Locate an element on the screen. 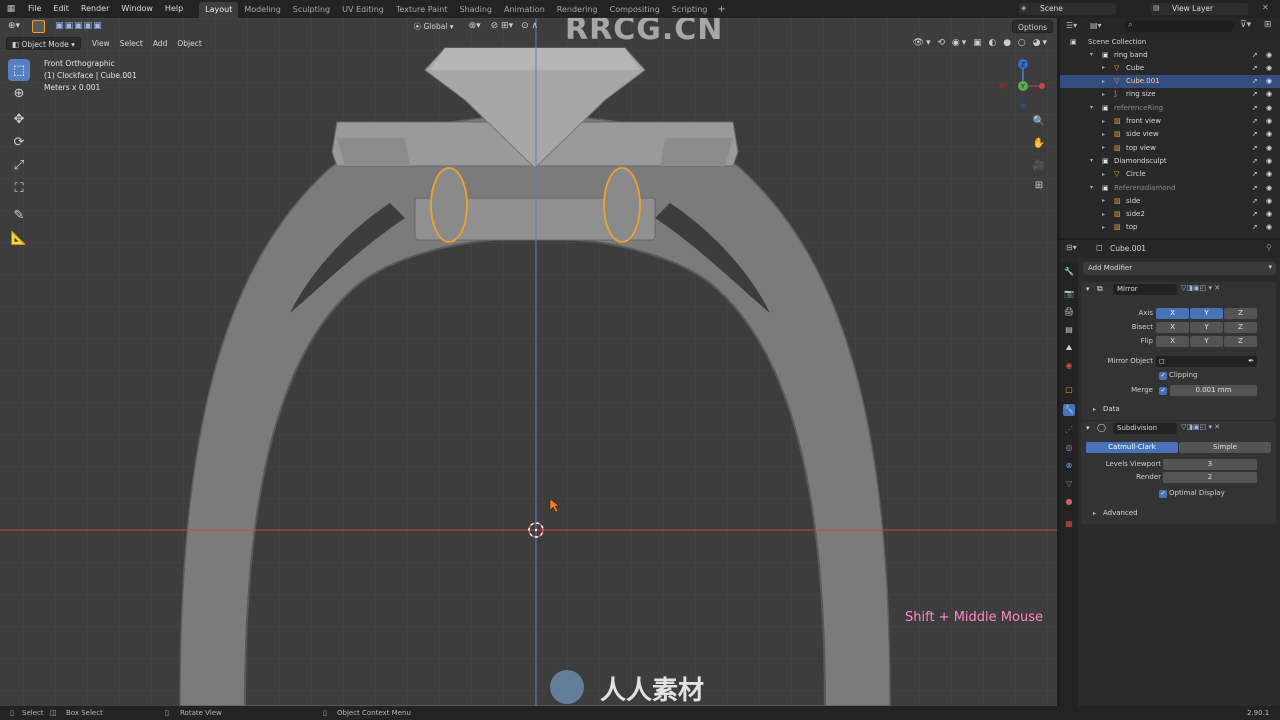  selection-mode-icons: ▣▣▣▣▣ is located at coordinates (79, 26).